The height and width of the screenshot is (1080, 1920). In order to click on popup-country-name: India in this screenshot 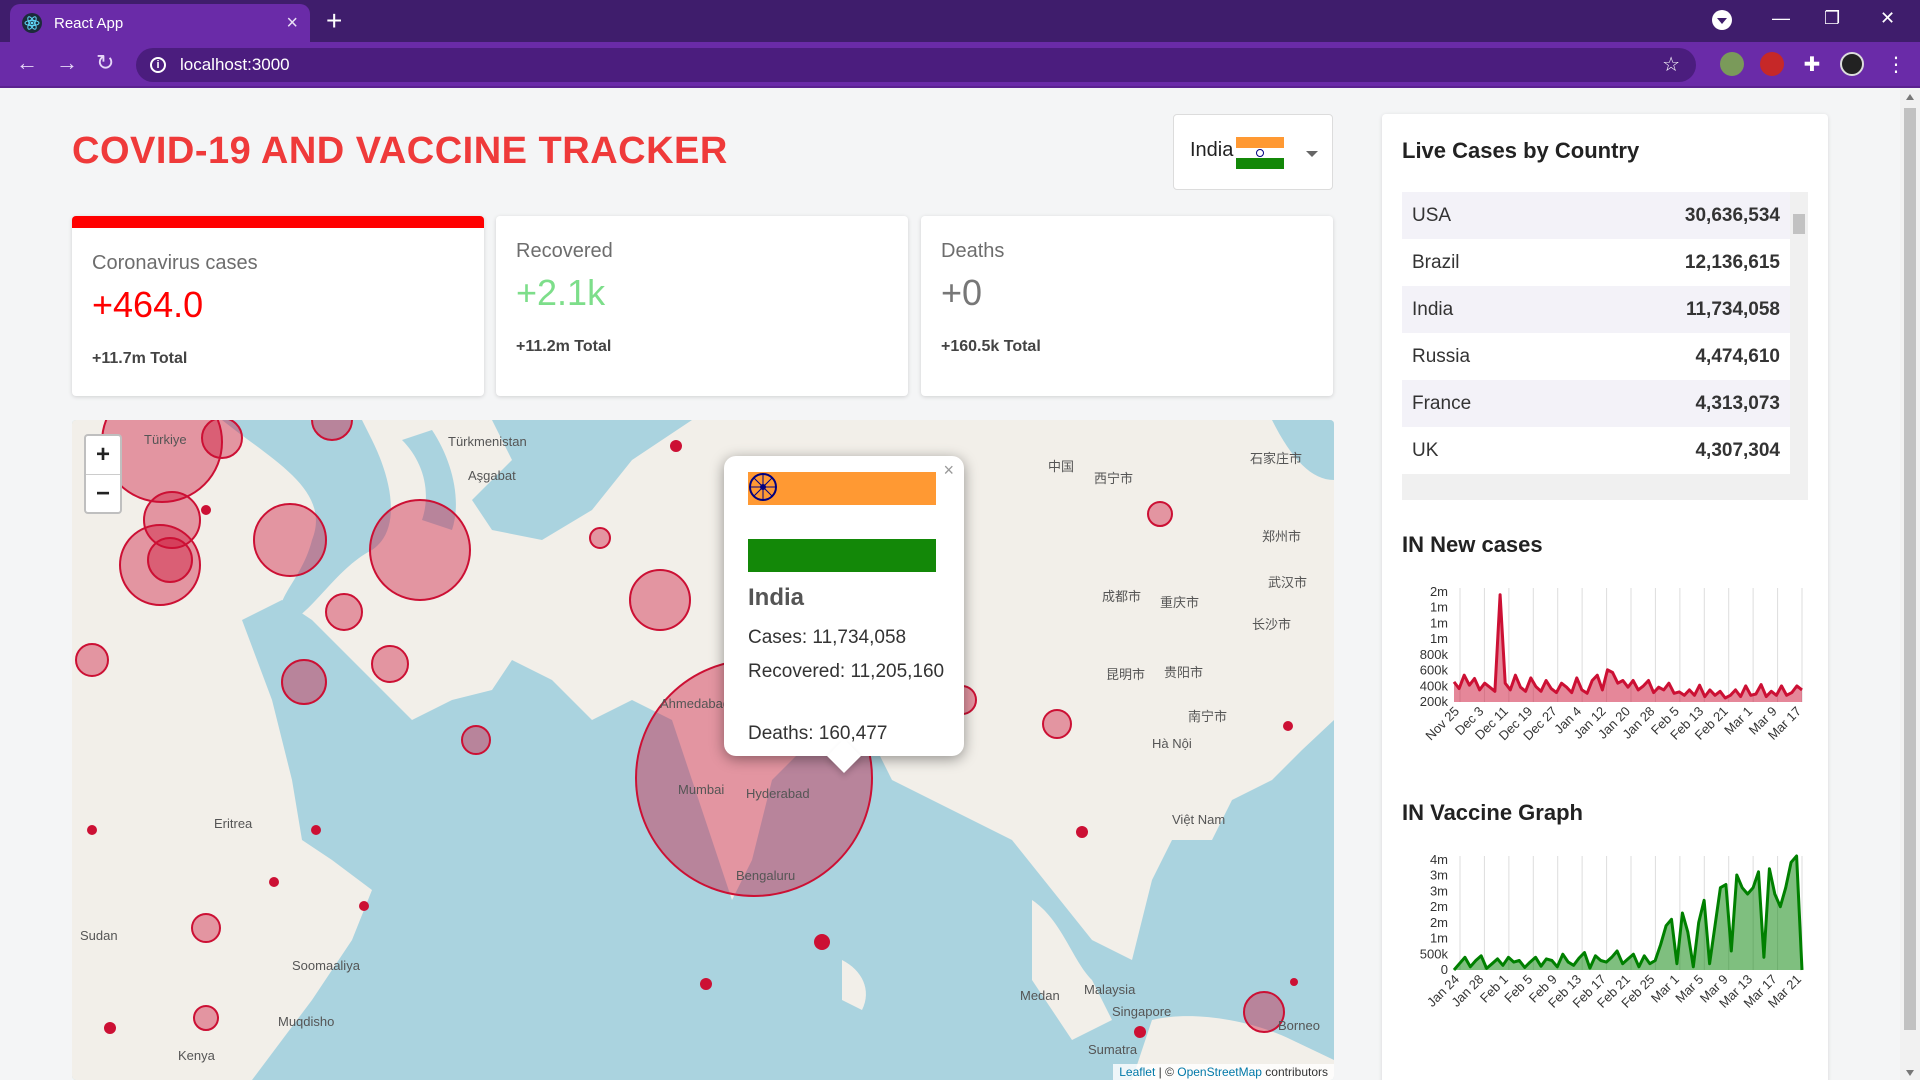, I will do `click(776, 597)`.